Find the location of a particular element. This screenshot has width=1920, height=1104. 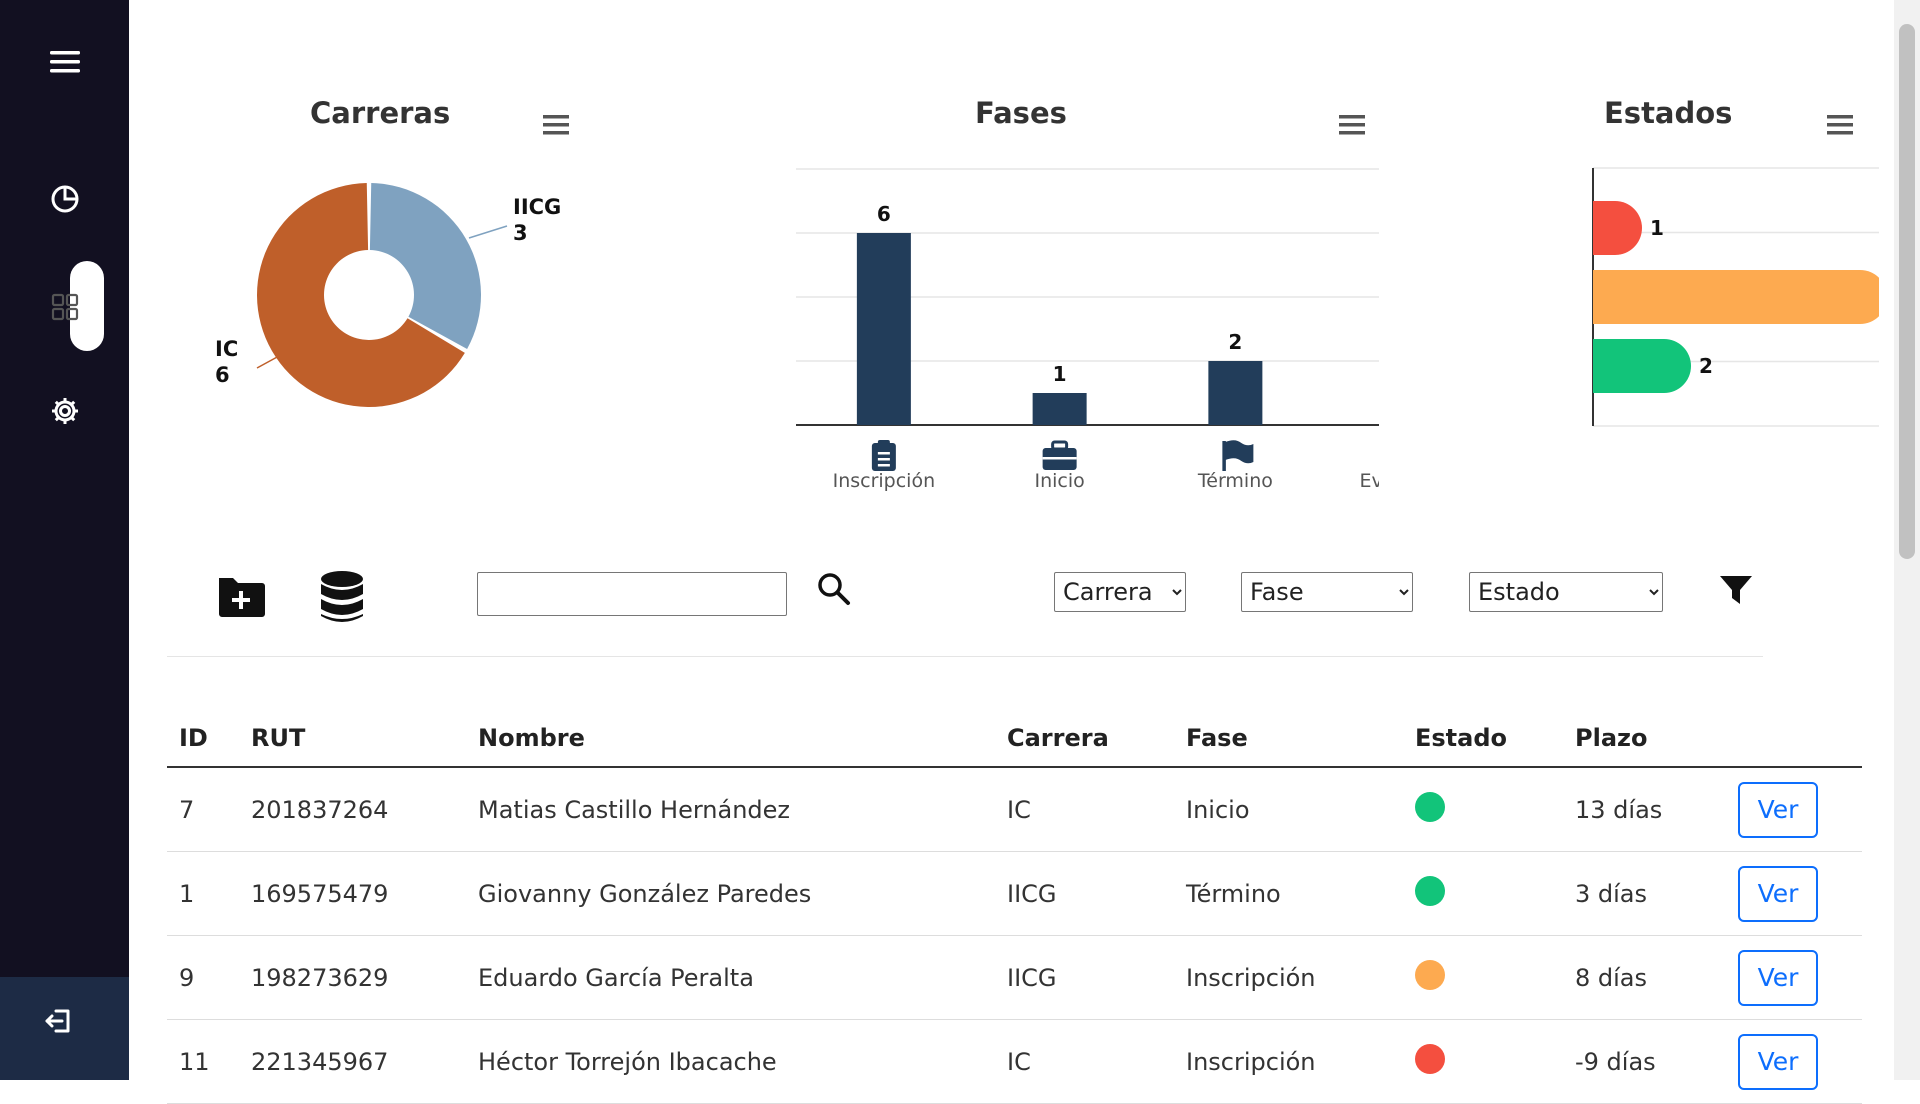

x-tick-label: Término is located at coordinates (1235, 481).